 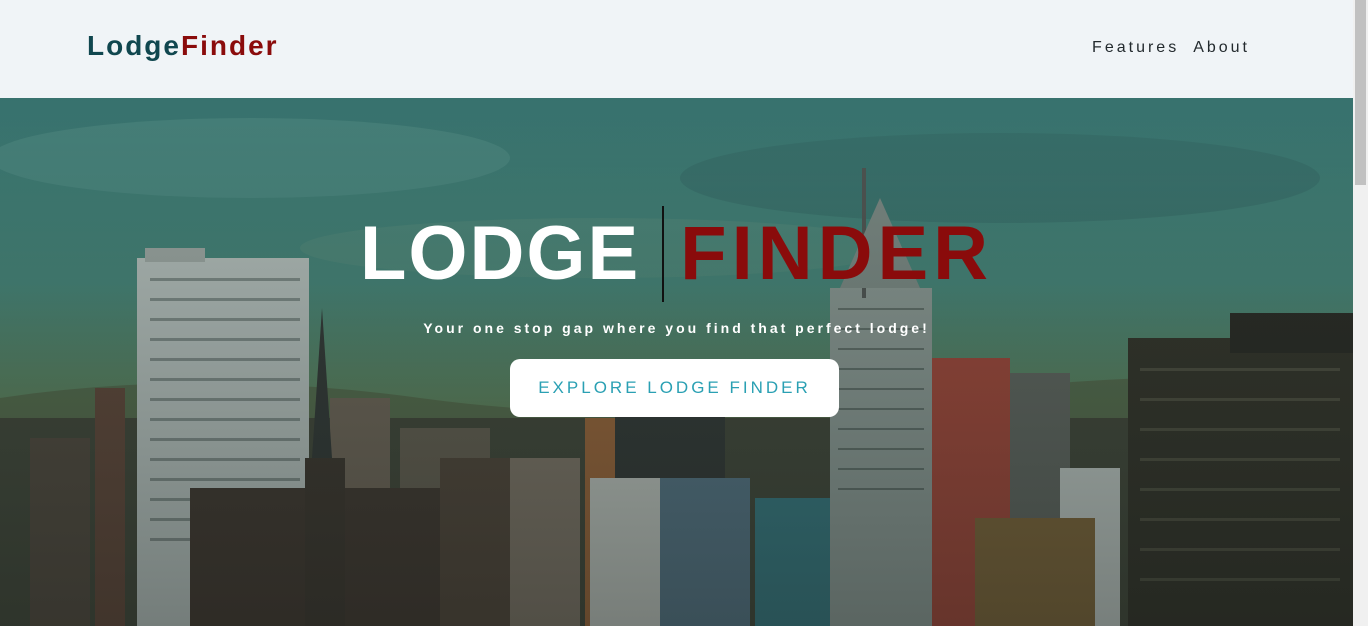 I want to click on vertical-scrollbar, so click(x=1360, y=313).